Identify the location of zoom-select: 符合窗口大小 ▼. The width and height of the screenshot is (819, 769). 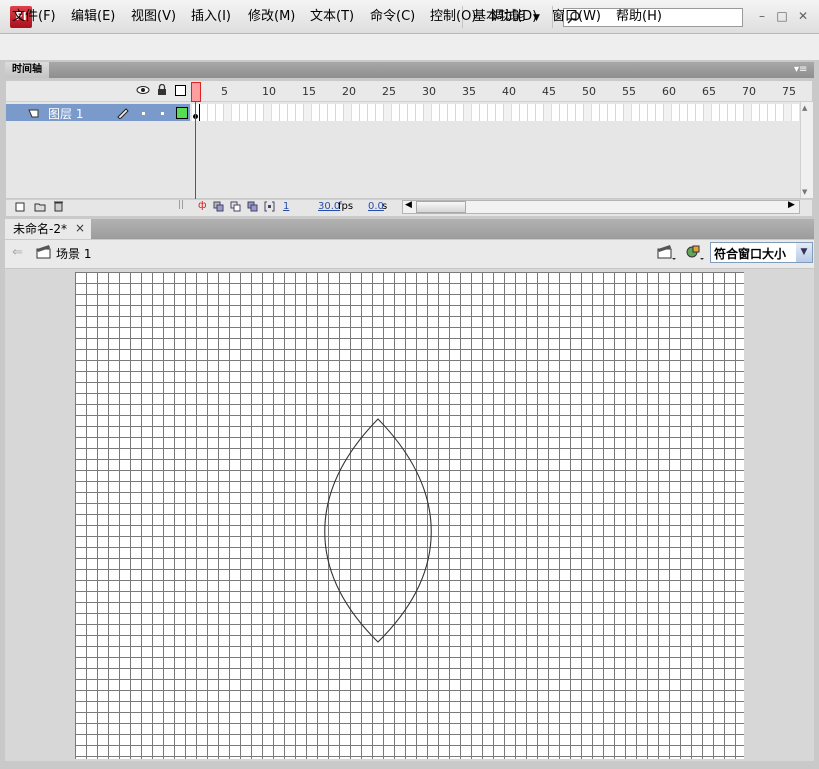
(761, 252).